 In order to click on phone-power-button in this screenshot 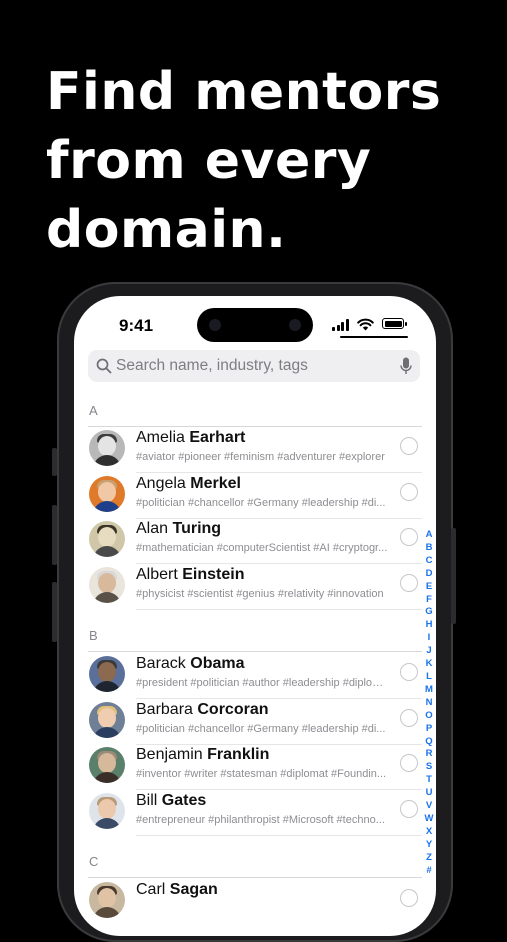, I will do `click(453, 576)`.